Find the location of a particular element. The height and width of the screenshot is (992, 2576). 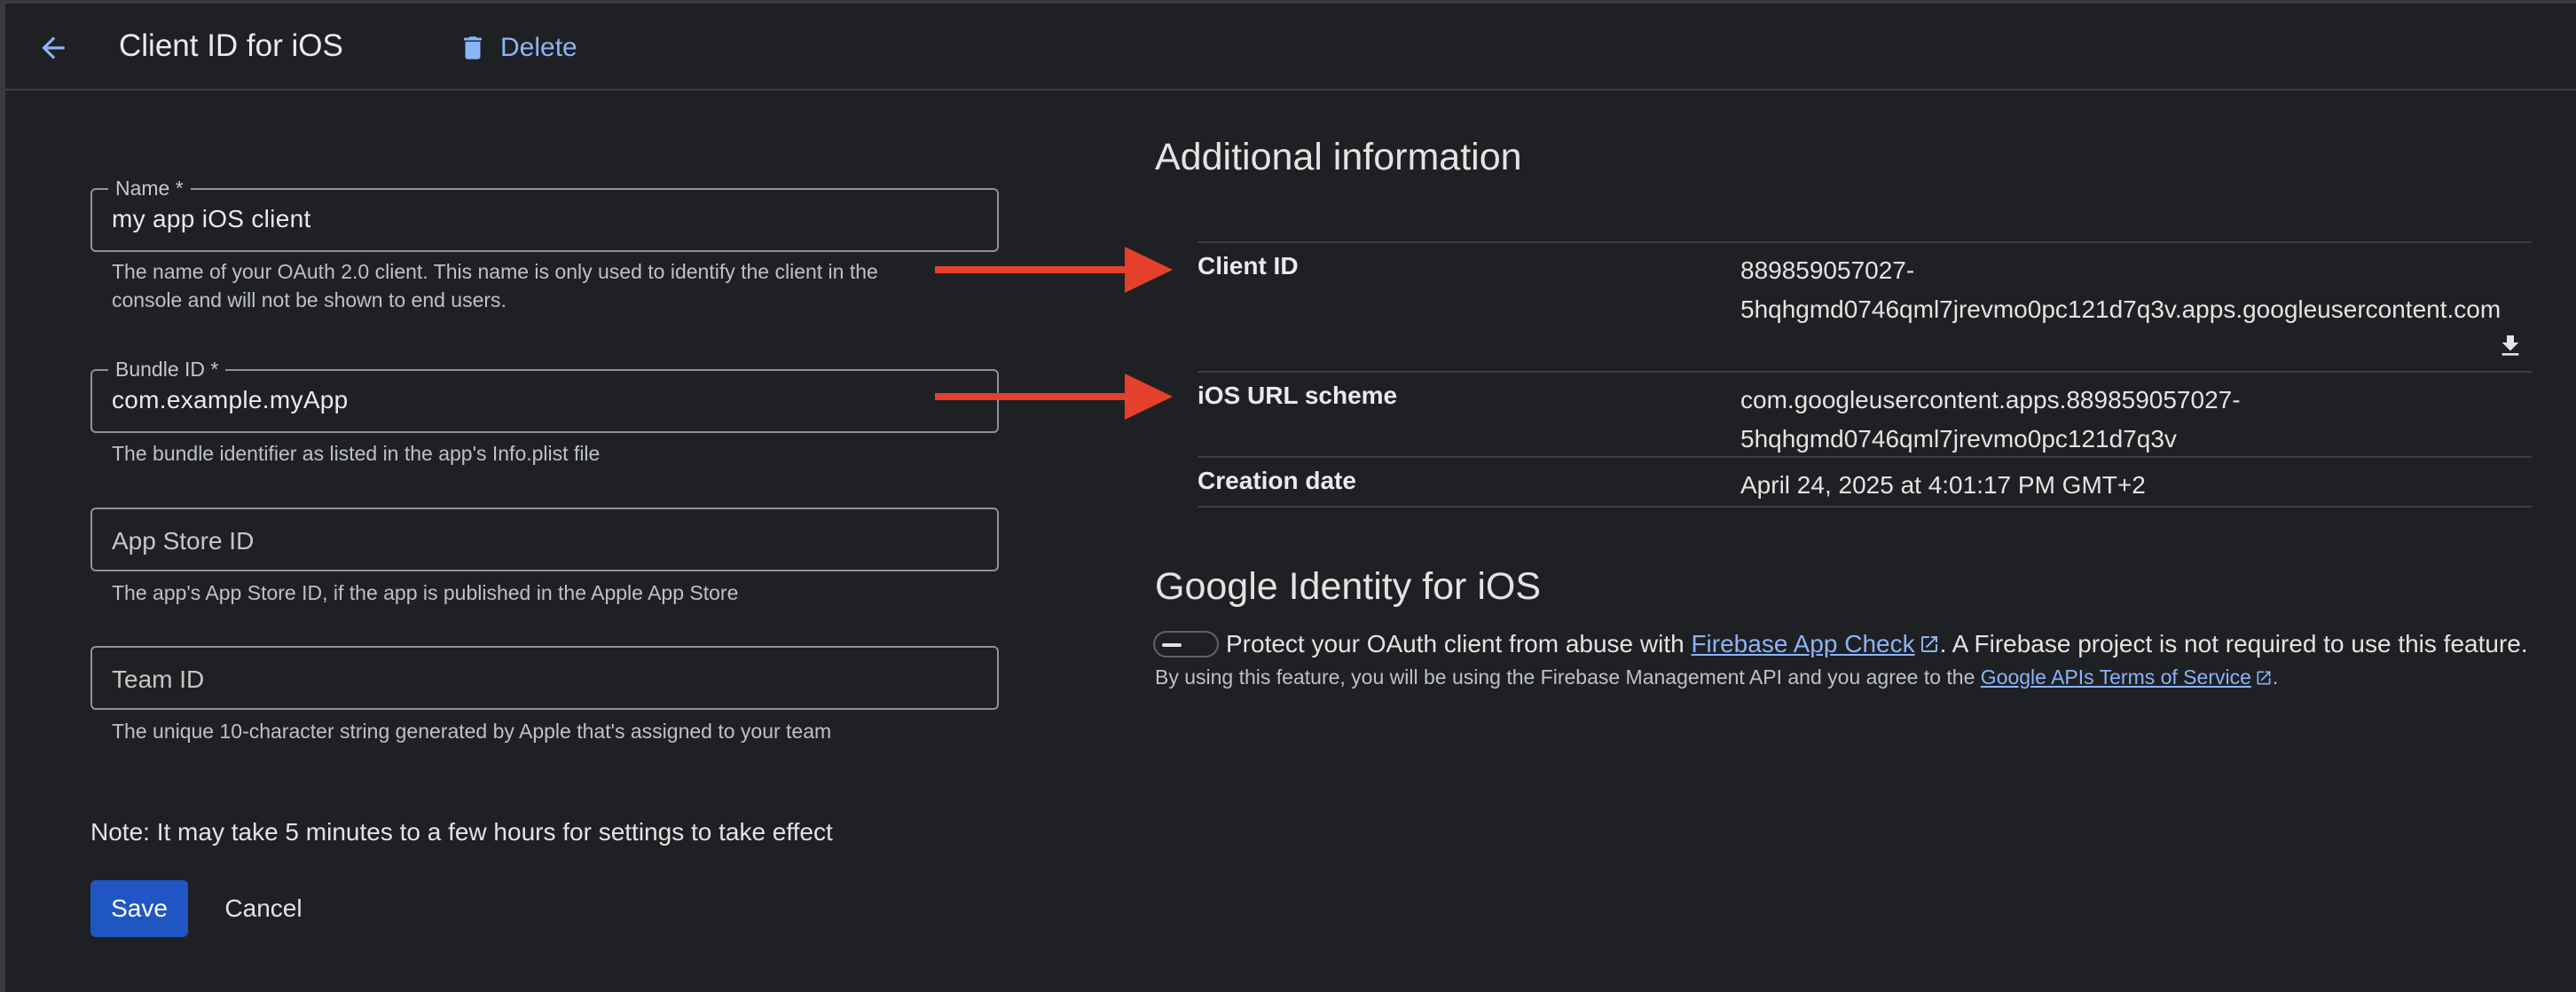

bundle-id-field: Bundle ID * com.example.myApp is located at coordinates (544, 395).